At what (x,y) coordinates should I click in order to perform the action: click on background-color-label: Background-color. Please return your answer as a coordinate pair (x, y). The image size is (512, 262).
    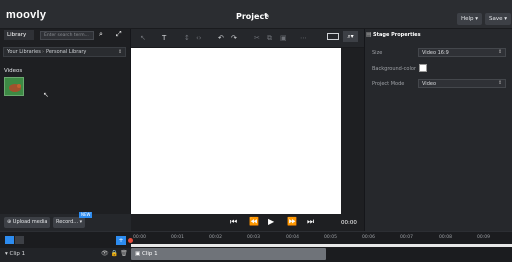
    Looking at the image, I should click on (394, 69).